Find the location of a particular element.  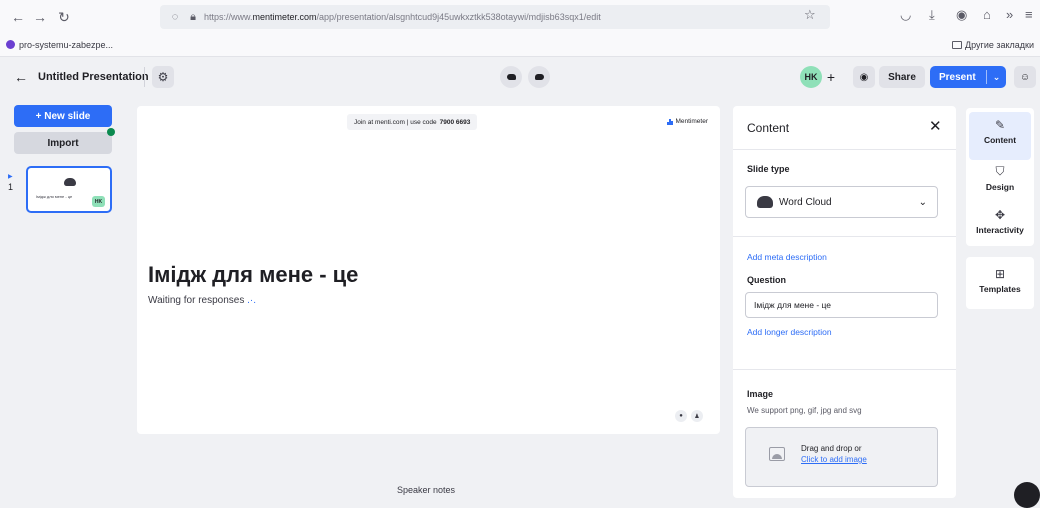

help-button is located at coordinates (1027, 495).